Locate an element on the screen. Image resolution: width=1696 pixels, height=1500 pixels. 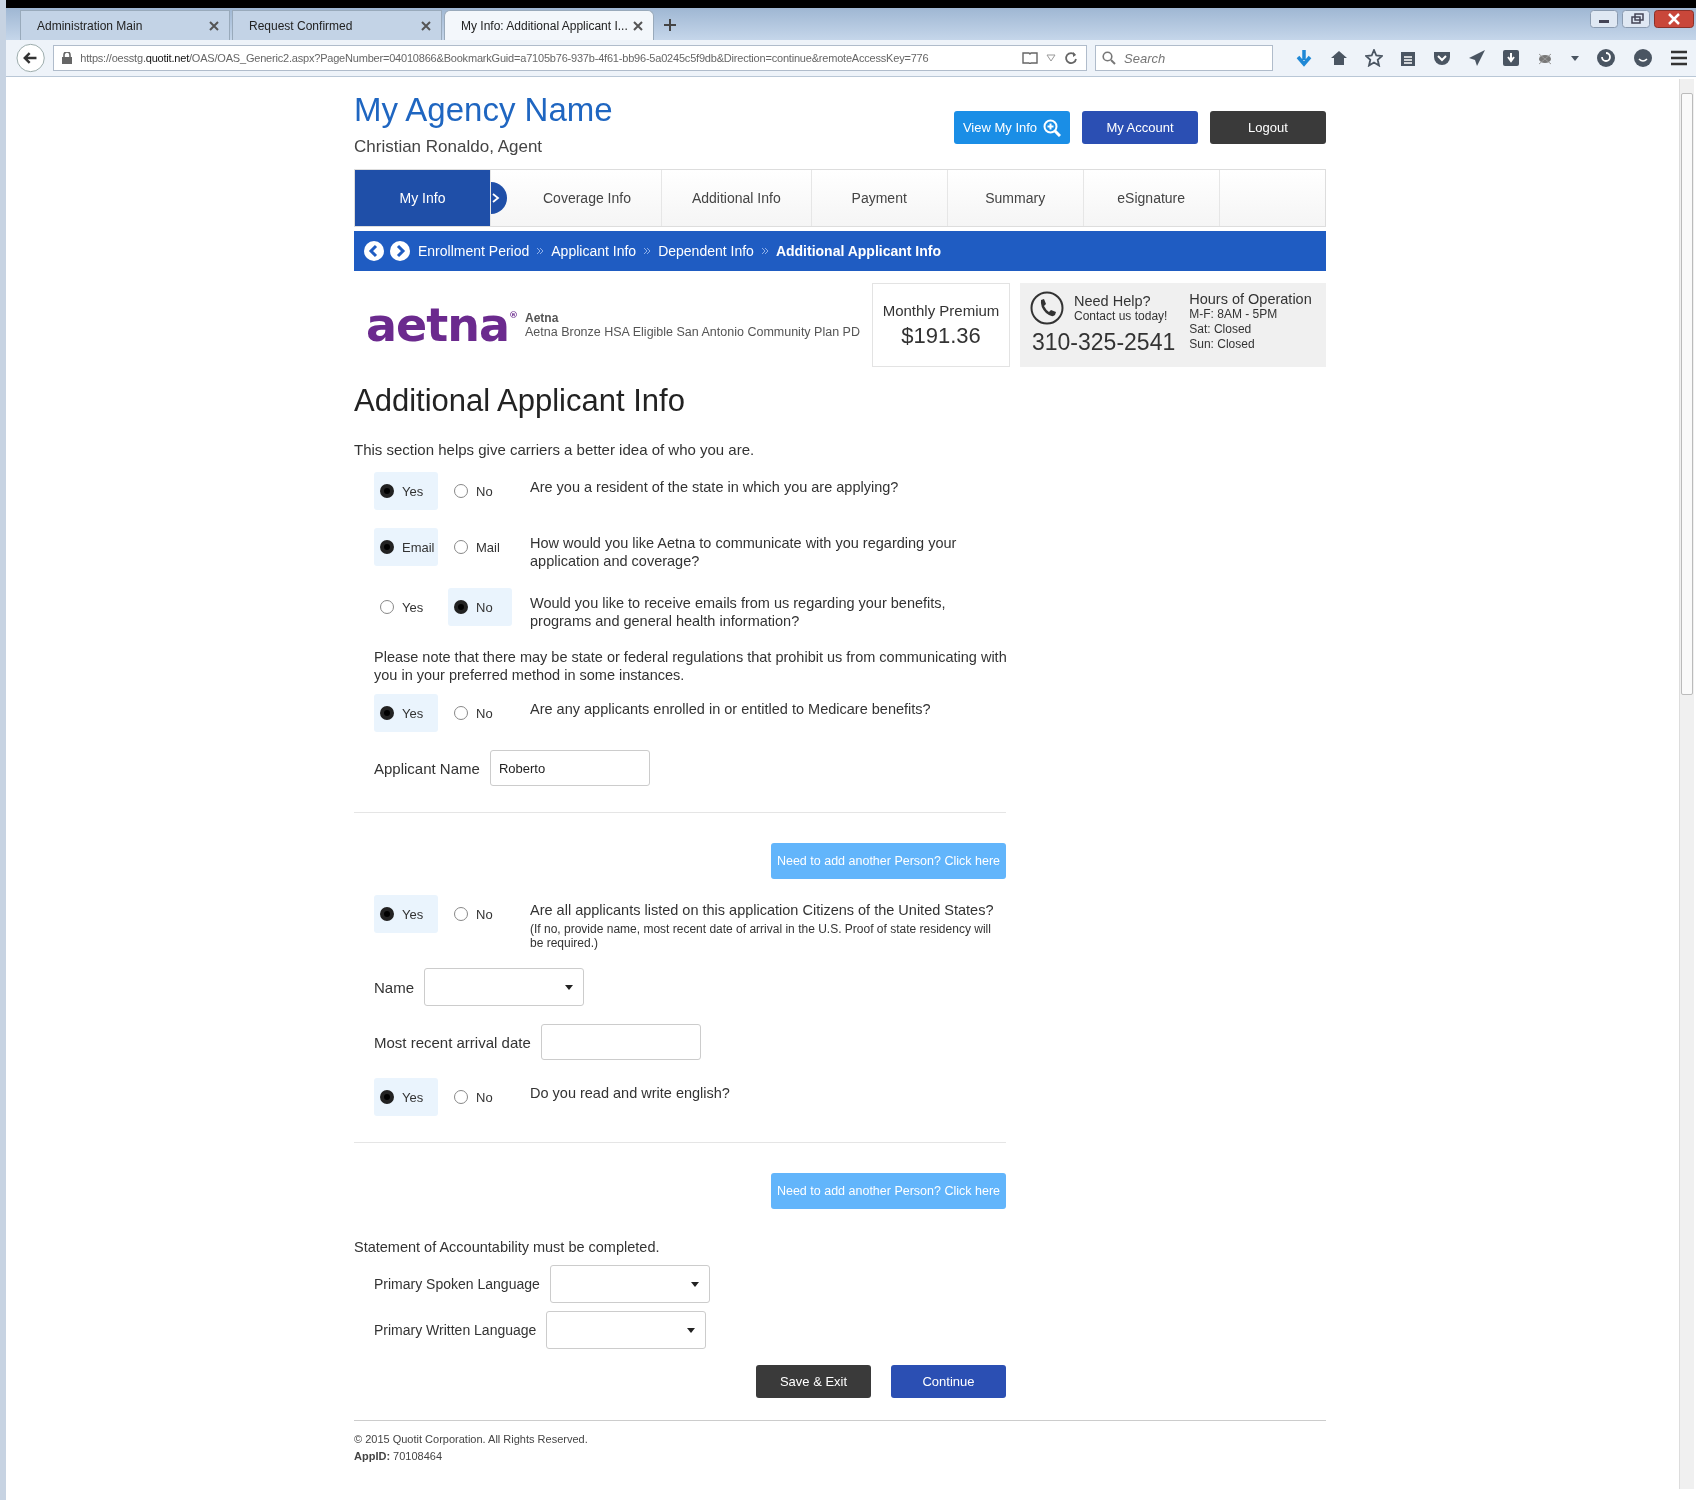
breadcrumb-link: Dependent Info is located at coordinates (706, 251).